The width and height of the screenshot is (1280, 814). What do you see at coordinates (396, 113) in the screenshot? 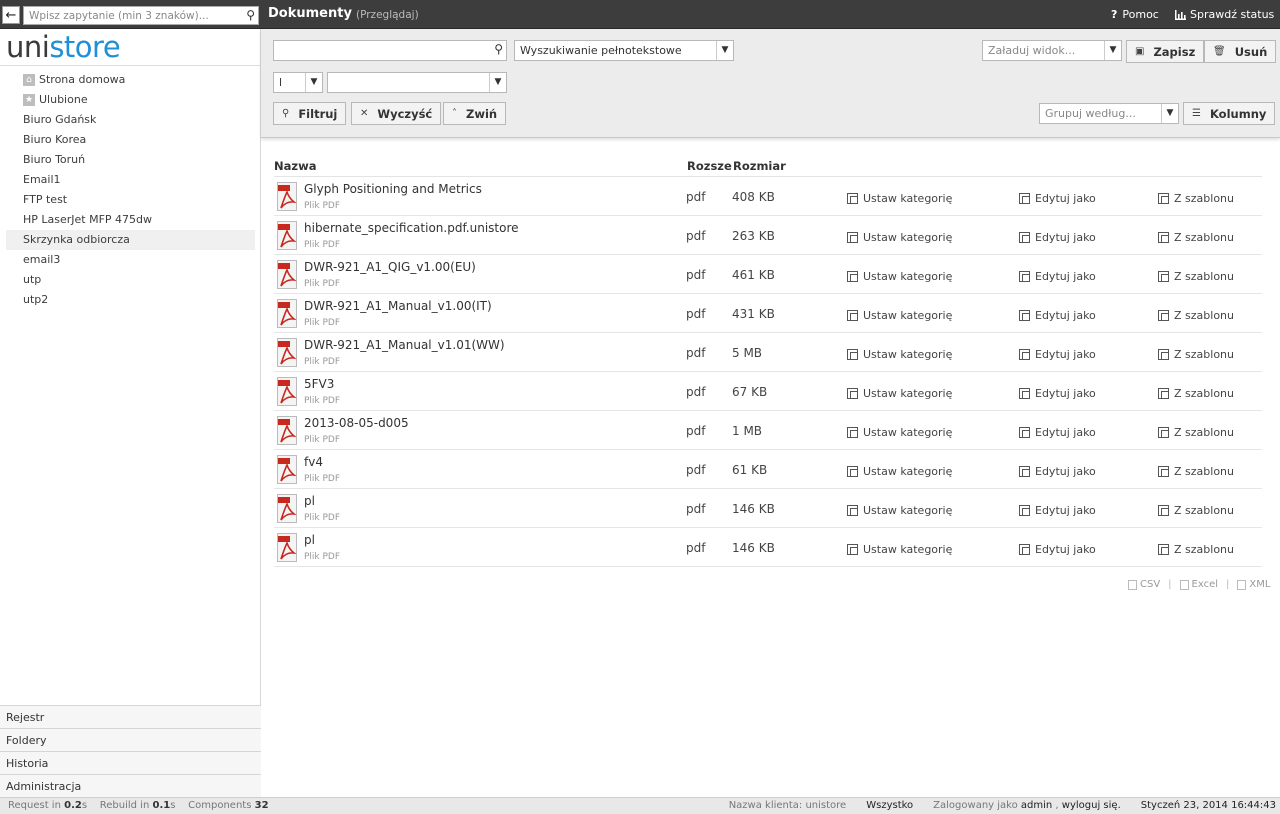
I see `clear-button: ✕ Wyczyść` at bounding box center [396, 113].